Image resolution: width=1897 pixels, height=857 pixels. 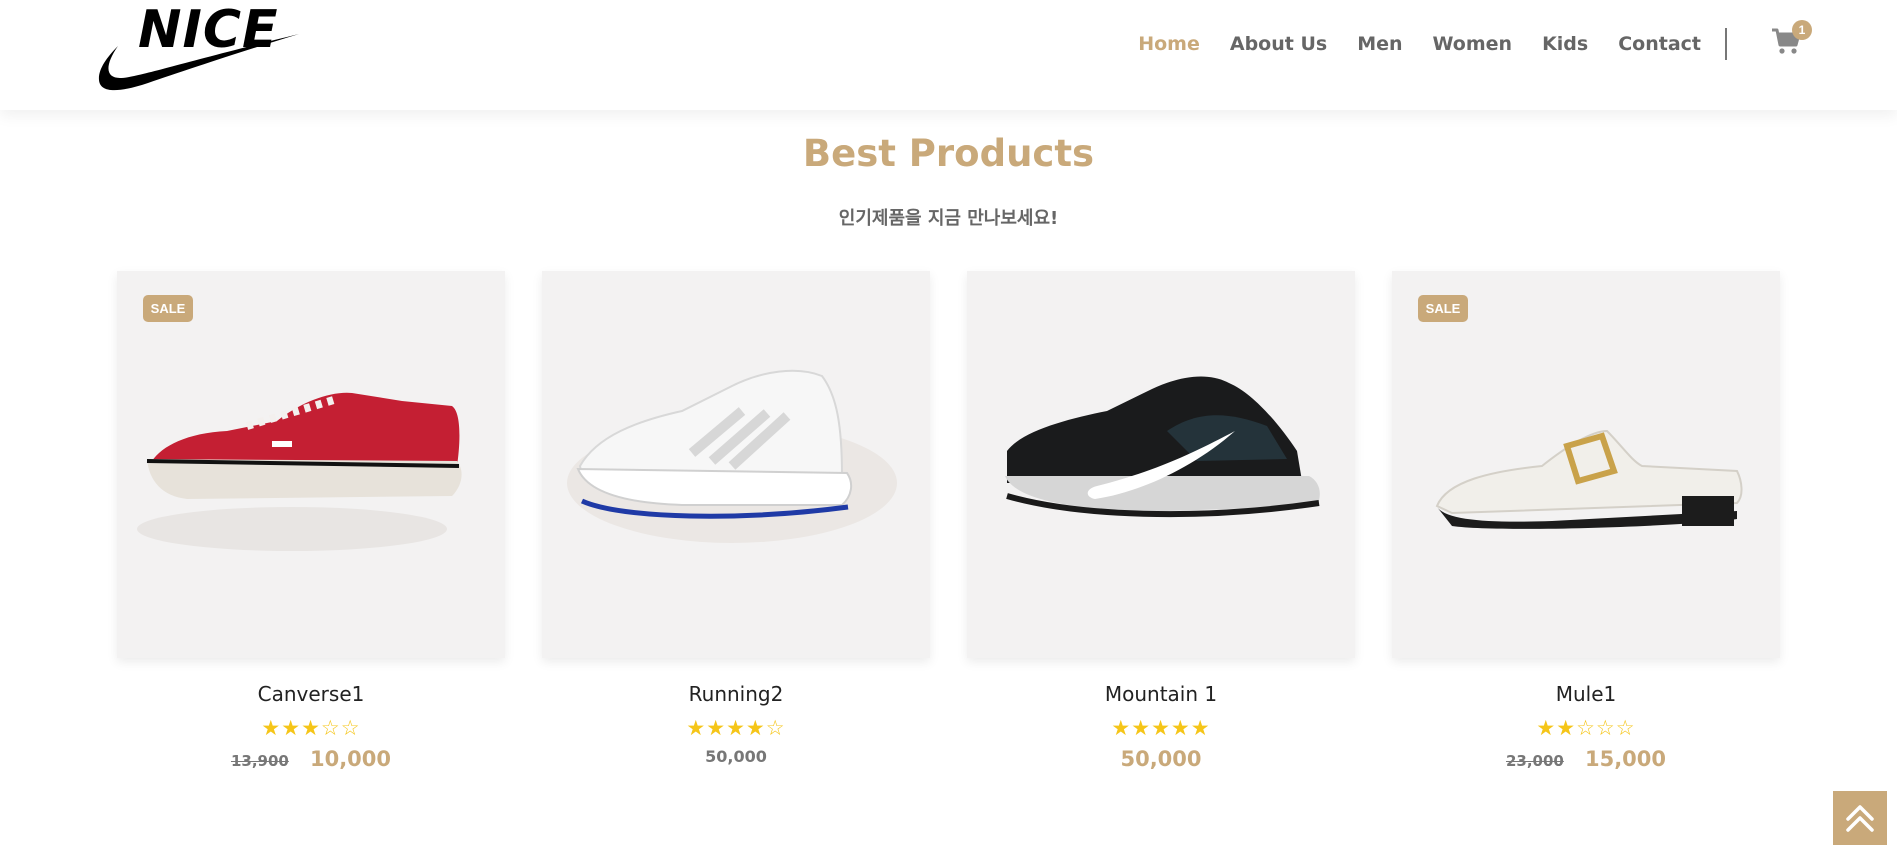 What do you see at coordinates (1625, 759) in the screenshot?
I see `sale-price: 15,000` at bounding box center [1625, 759].